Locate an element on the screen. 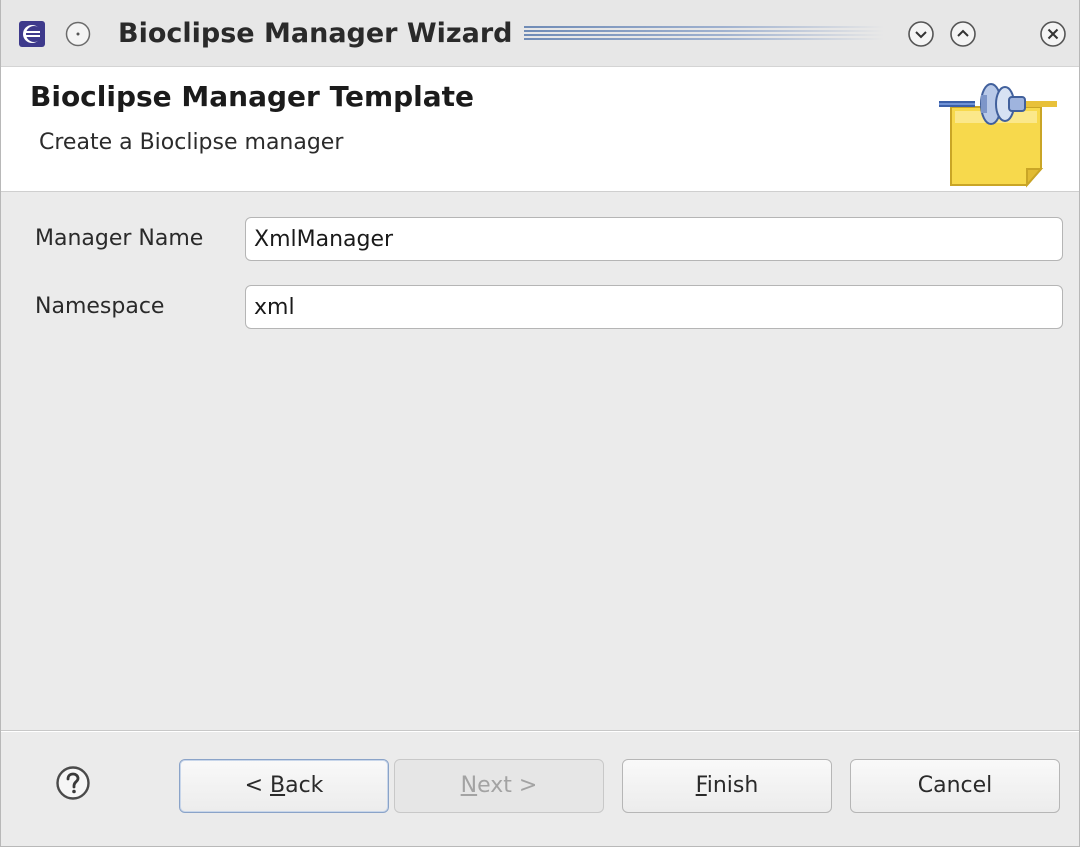 This screenshot has height=847, width=1080. close-circle-icon is located at coordinates (1053, 34).